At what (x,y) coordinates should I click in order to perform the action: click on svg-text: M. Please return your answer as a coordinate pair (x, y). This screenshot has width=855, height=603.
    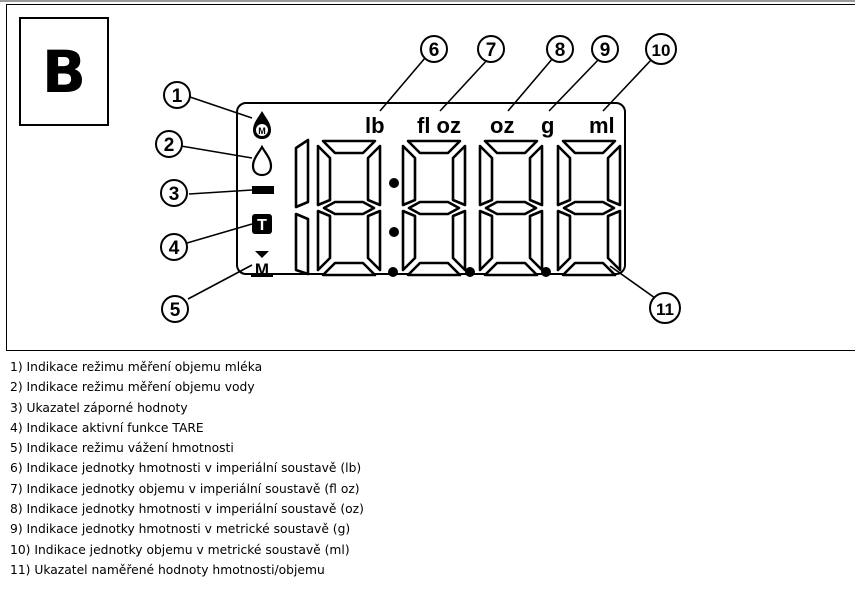
    Looking at the image, I should click on (262, 131).